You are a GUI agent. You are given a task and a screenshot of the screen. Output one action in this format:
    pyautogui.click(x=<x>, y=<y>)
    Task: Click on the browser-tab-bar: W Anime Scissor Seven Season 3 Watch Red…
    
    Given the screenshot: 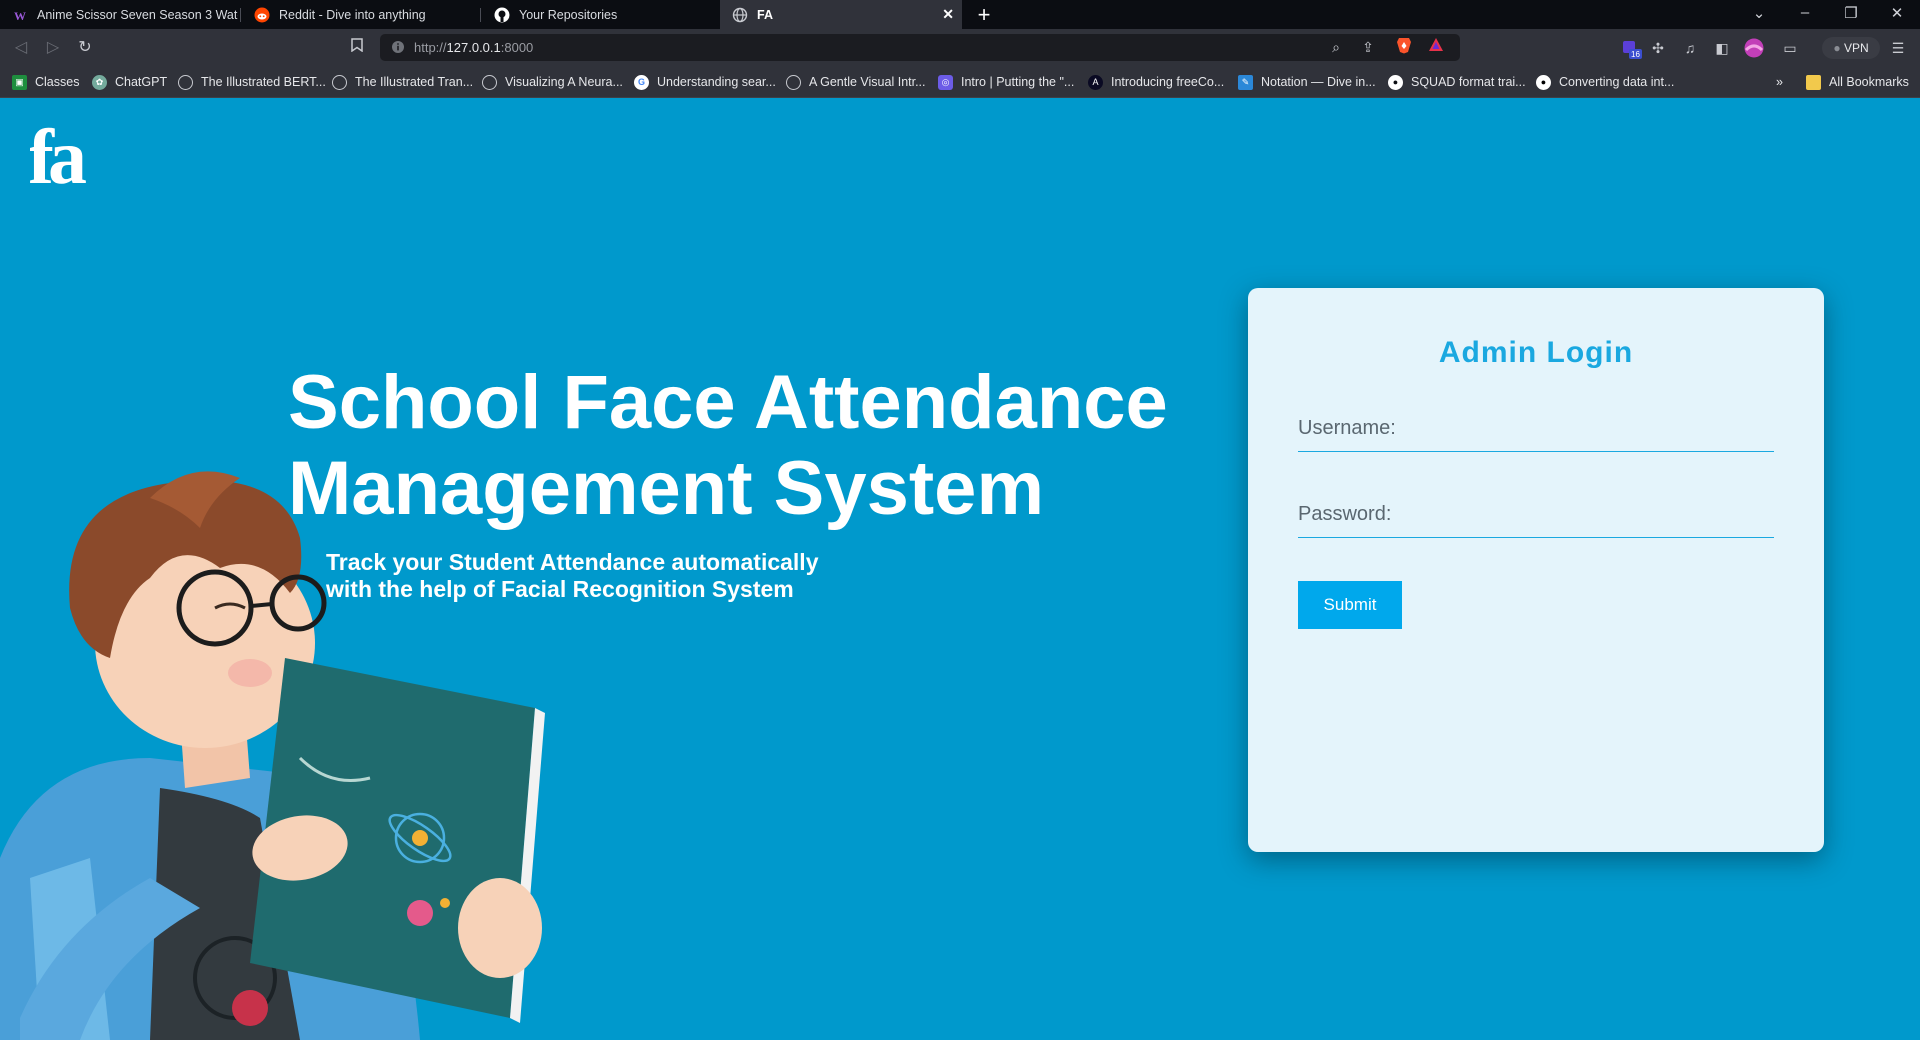 What is the action you would take?
    pyautogui.click(x=960, y=14)
    